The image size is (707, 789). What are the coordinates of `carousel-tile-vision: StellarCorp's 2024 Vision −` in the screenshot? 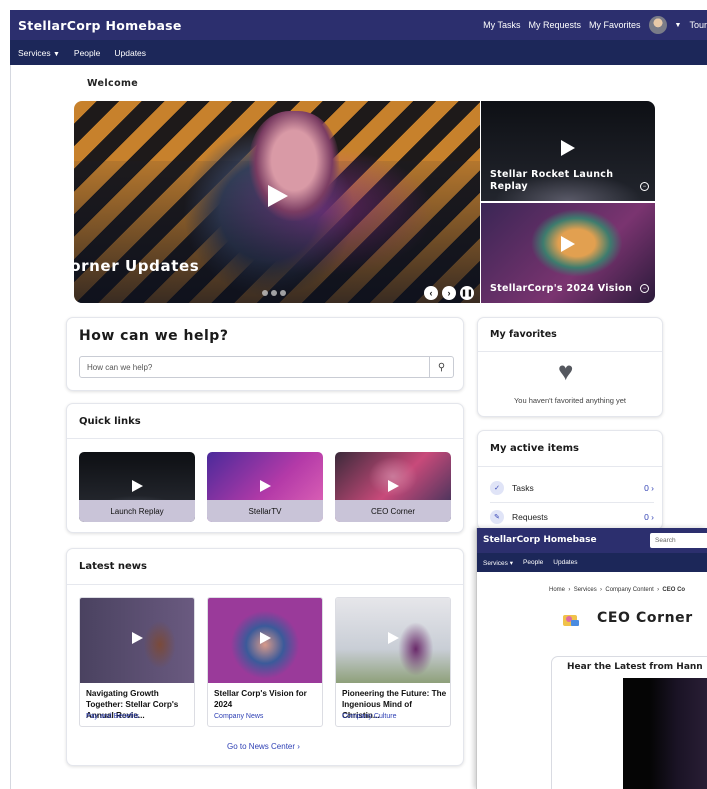 It's located at (568, 253).